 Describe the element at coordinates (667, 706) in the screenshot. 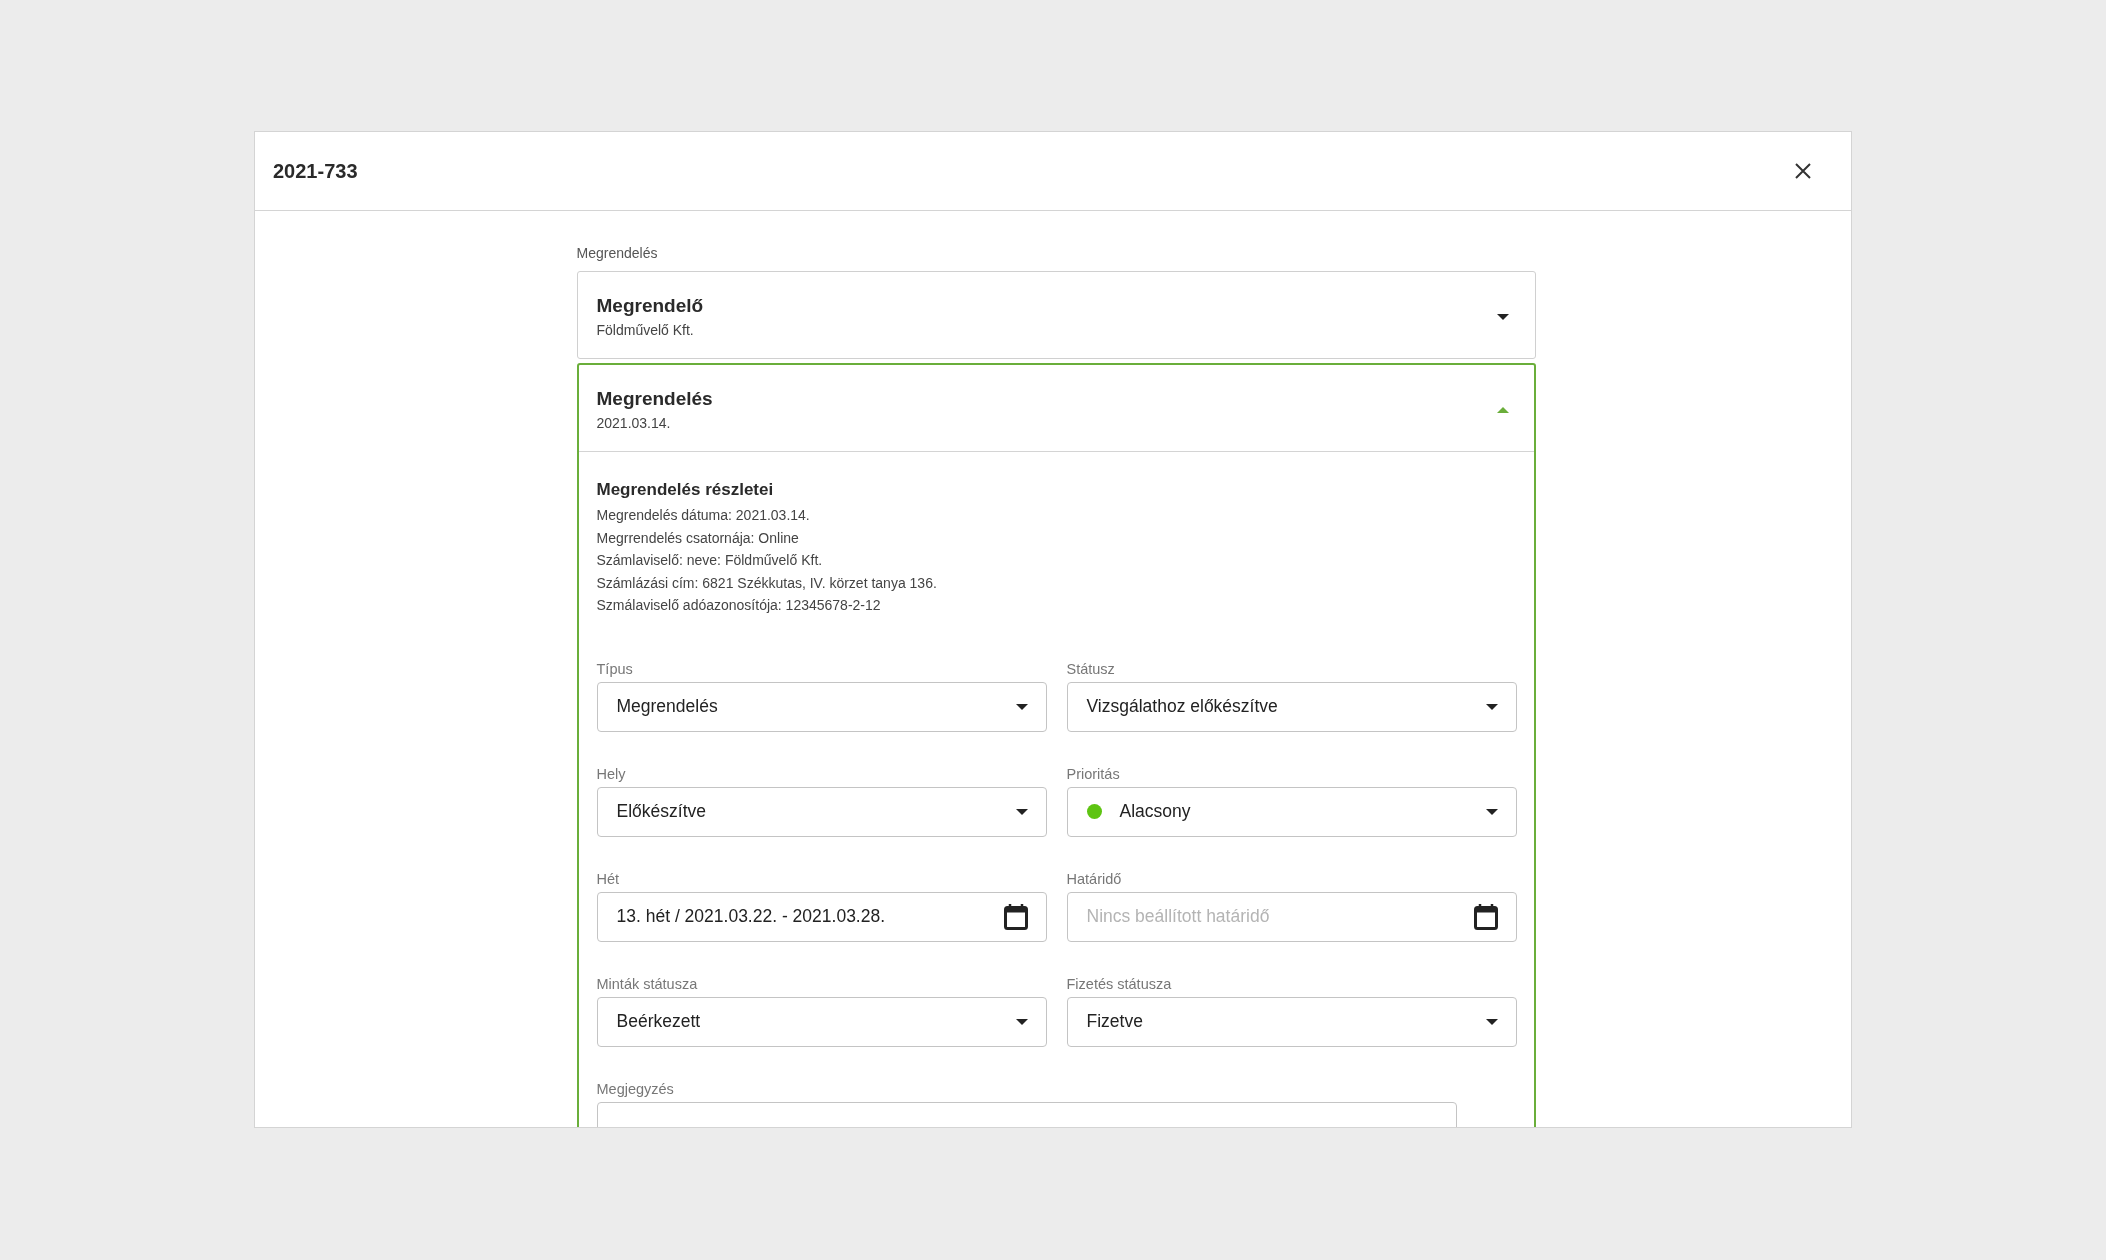

I see `field-value: Megrendelés` at that location.